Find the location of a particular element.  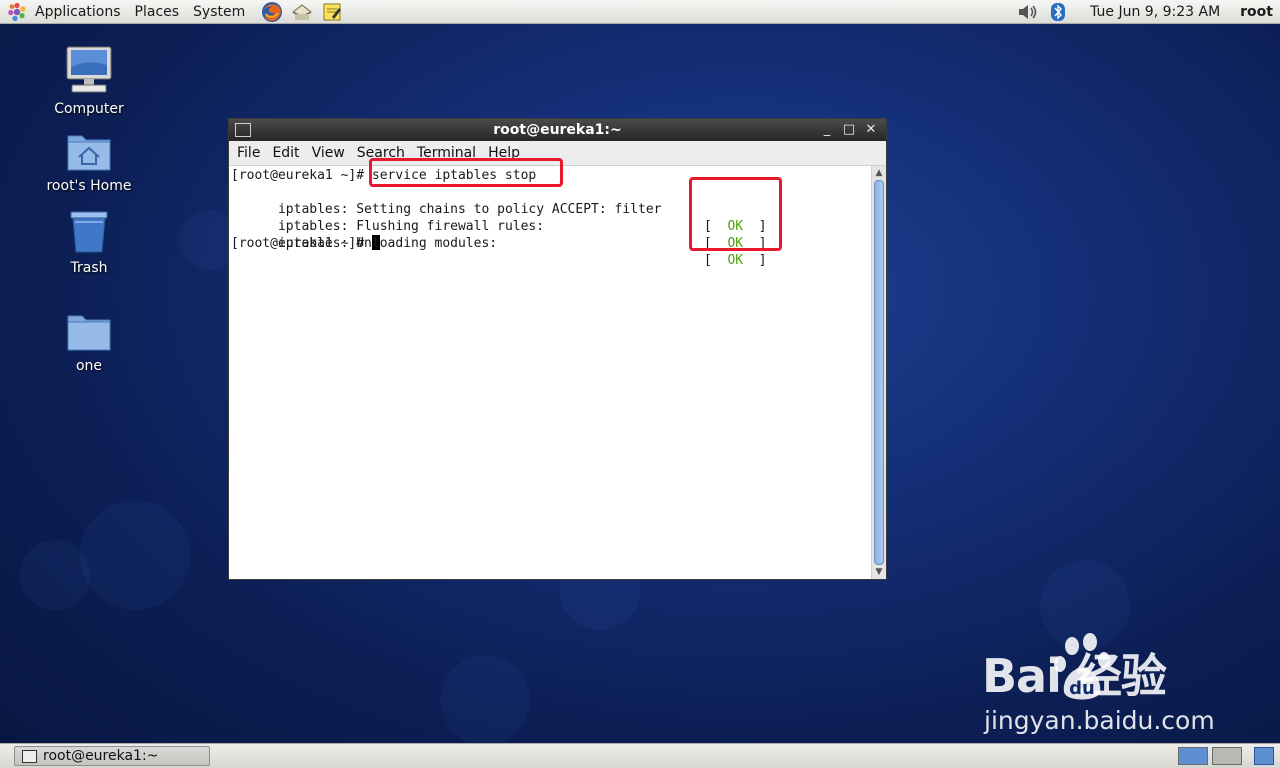

window-title: root@eureka1:~ is located at coordinates (557, 130).